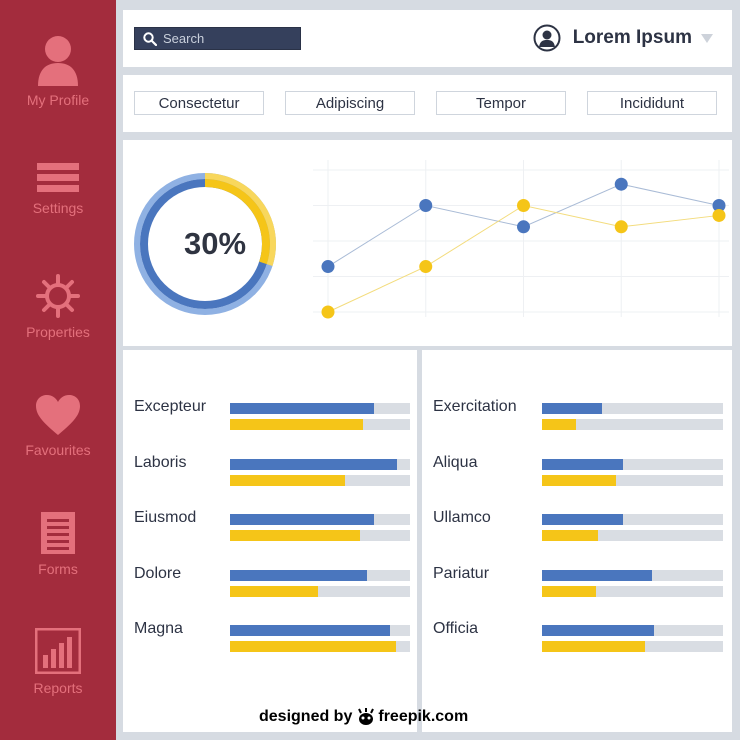  I want to click on user-menu: Lorem Ipsum, so click(623, 38).